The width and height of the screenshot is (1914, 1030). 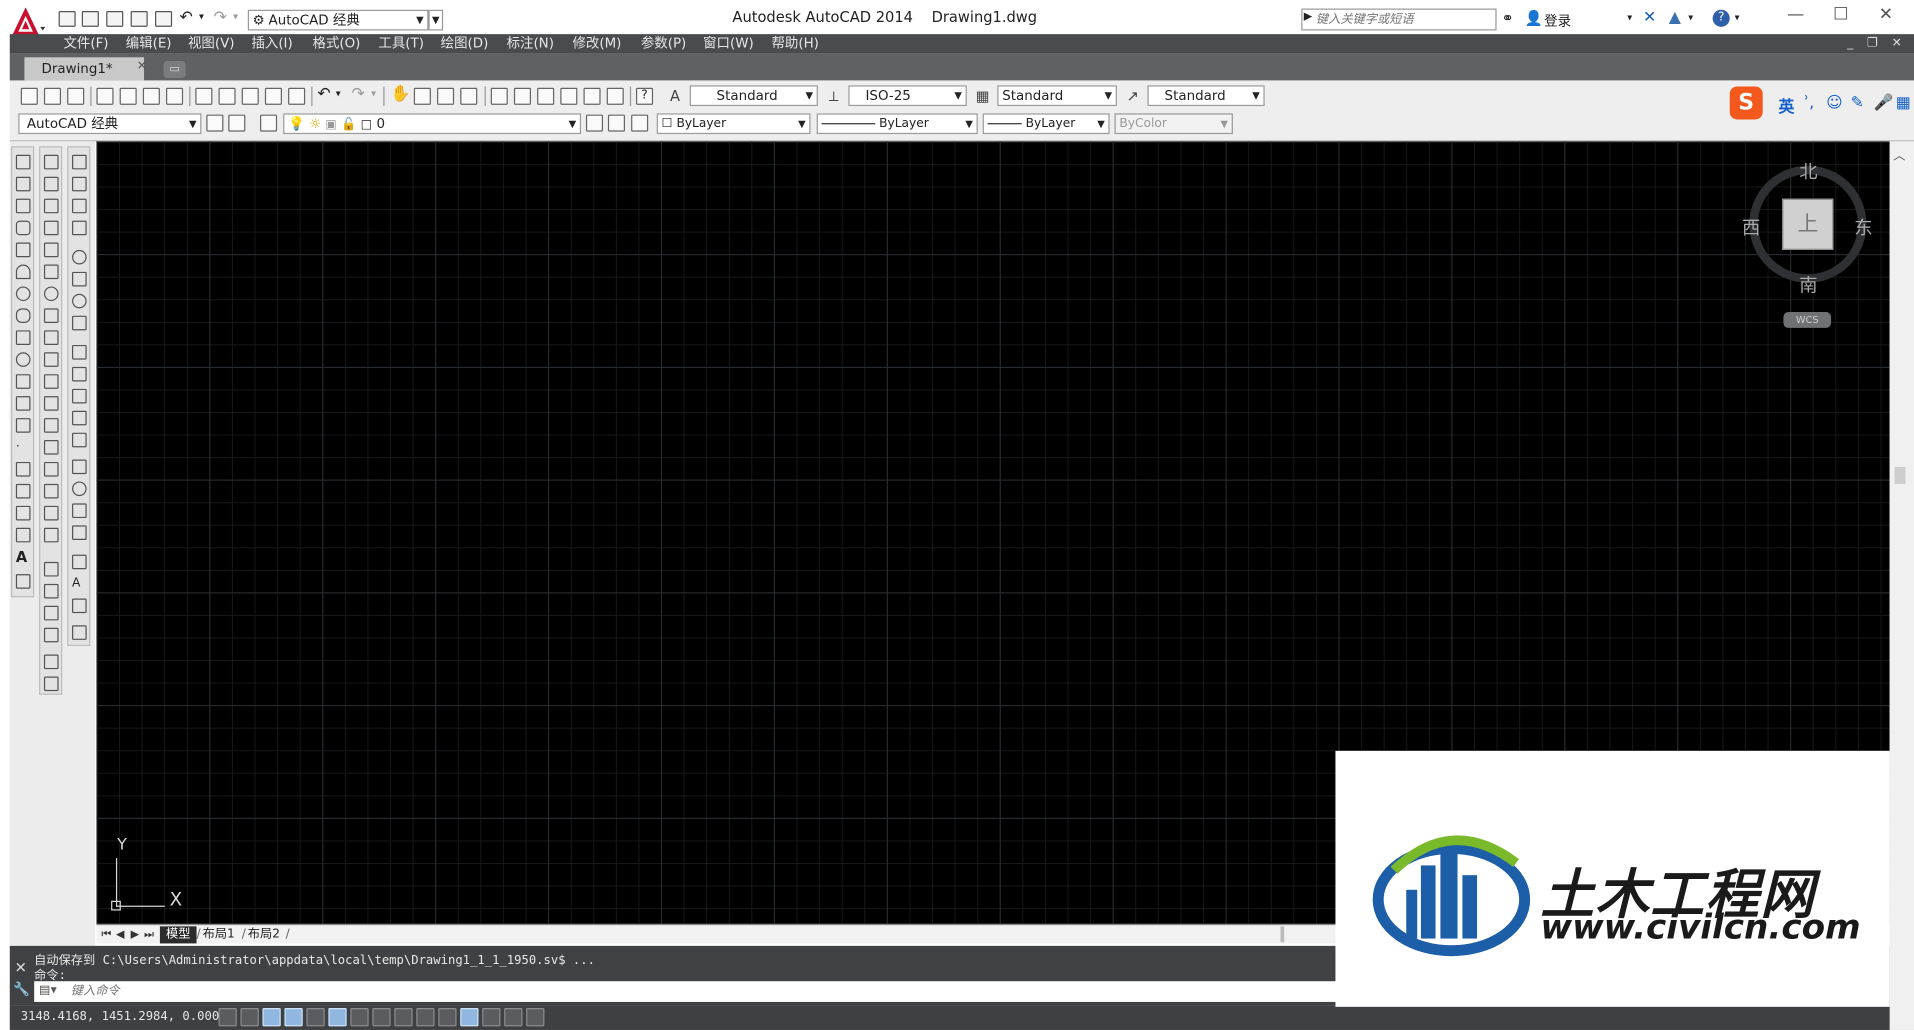 What do you see at coordinates (469, 96) in the screenshot?
I see `zoom-previous-icon` at bounding box center [469, 96].